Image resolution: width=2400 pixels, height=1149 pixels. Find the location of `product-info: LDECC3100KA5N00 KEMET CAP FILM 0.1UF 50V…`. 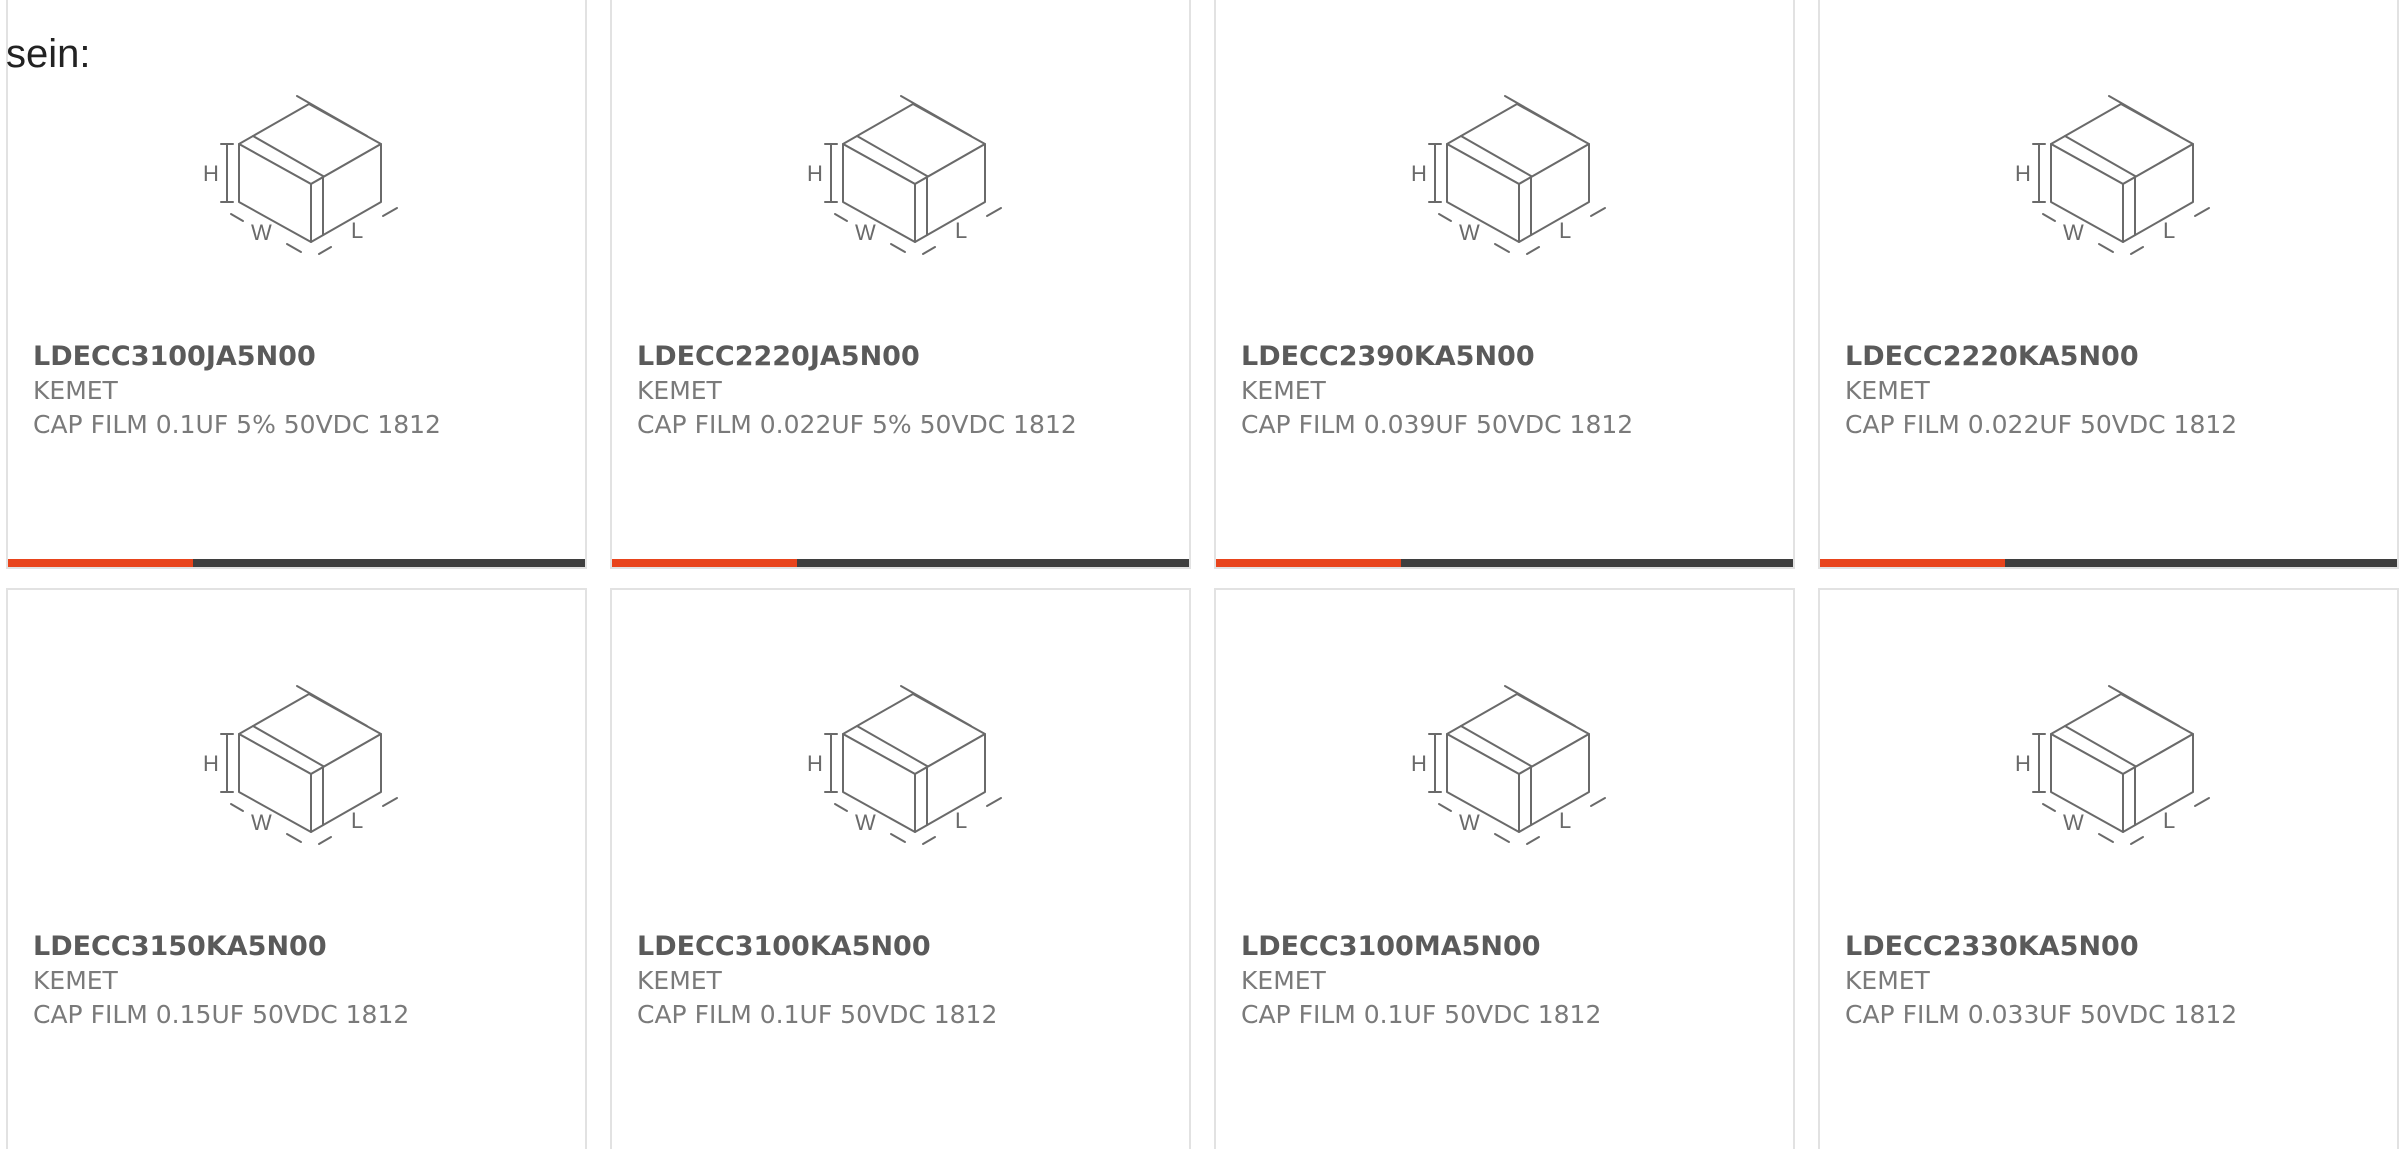

product-info: LDECC3100KA5N00 KEMET CAP FILM 0.1UF 50V… is located at coordinates (857, 981).